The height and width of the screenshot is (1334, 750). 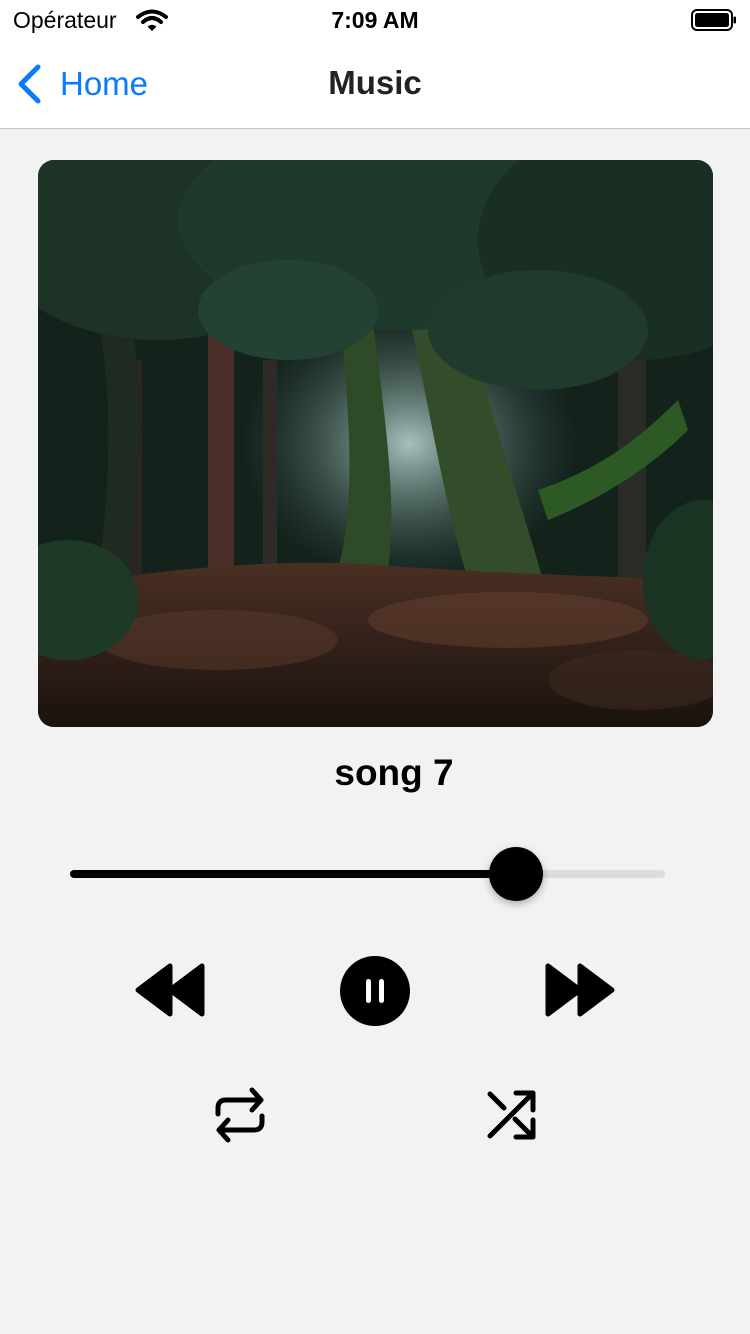 I want to click on fast-forward-button, so click(x=580, y=990).